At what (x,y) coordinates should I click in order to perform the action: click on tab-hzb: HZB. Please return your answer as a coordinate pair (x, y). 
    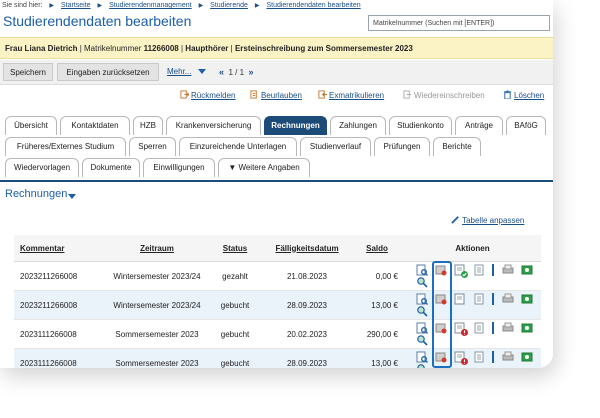
    Looking at the image, I should click on (148, 125).